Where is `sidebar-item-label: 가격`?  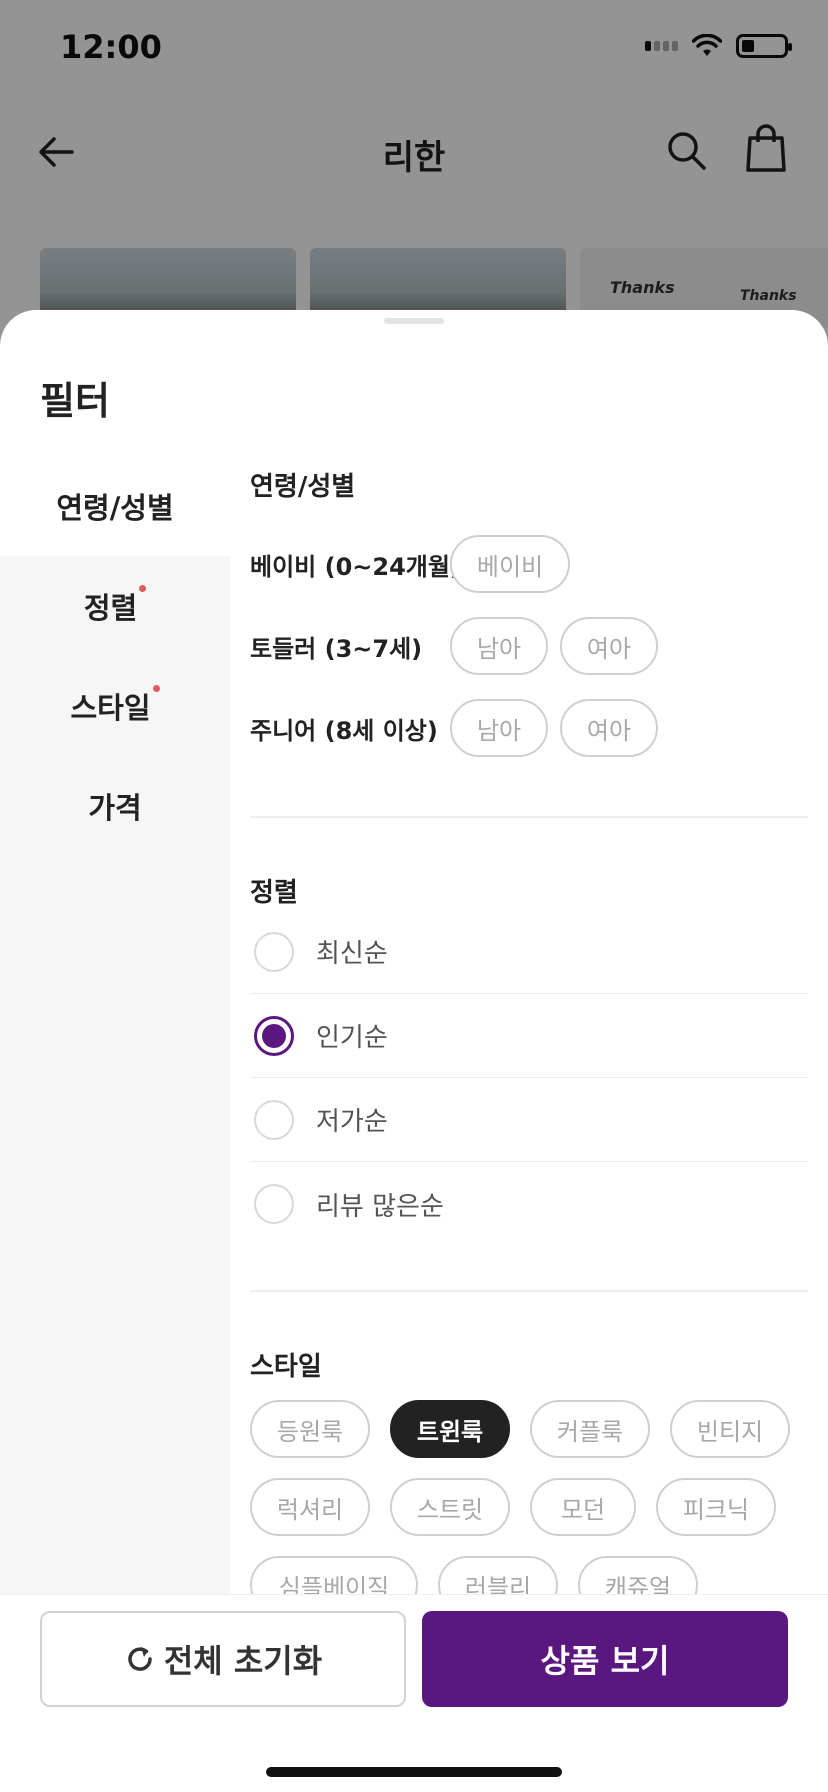
sidebar-item-label: 가격 is located at coordinates (115, 808).